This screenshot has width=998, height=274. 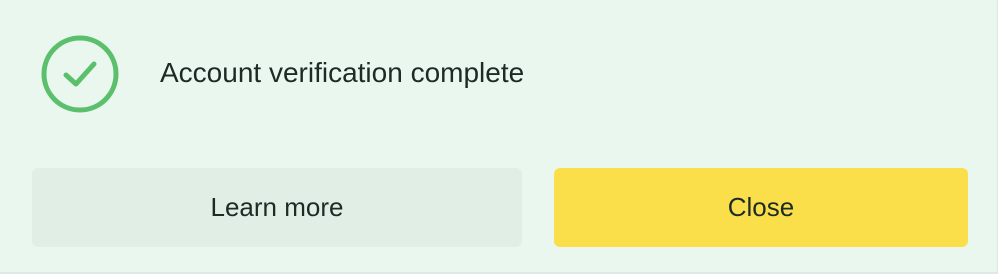 What do you see at coordinates (761, 207) in the screenshot?
I see `close-button: Close` at bounding box center [761, 207].